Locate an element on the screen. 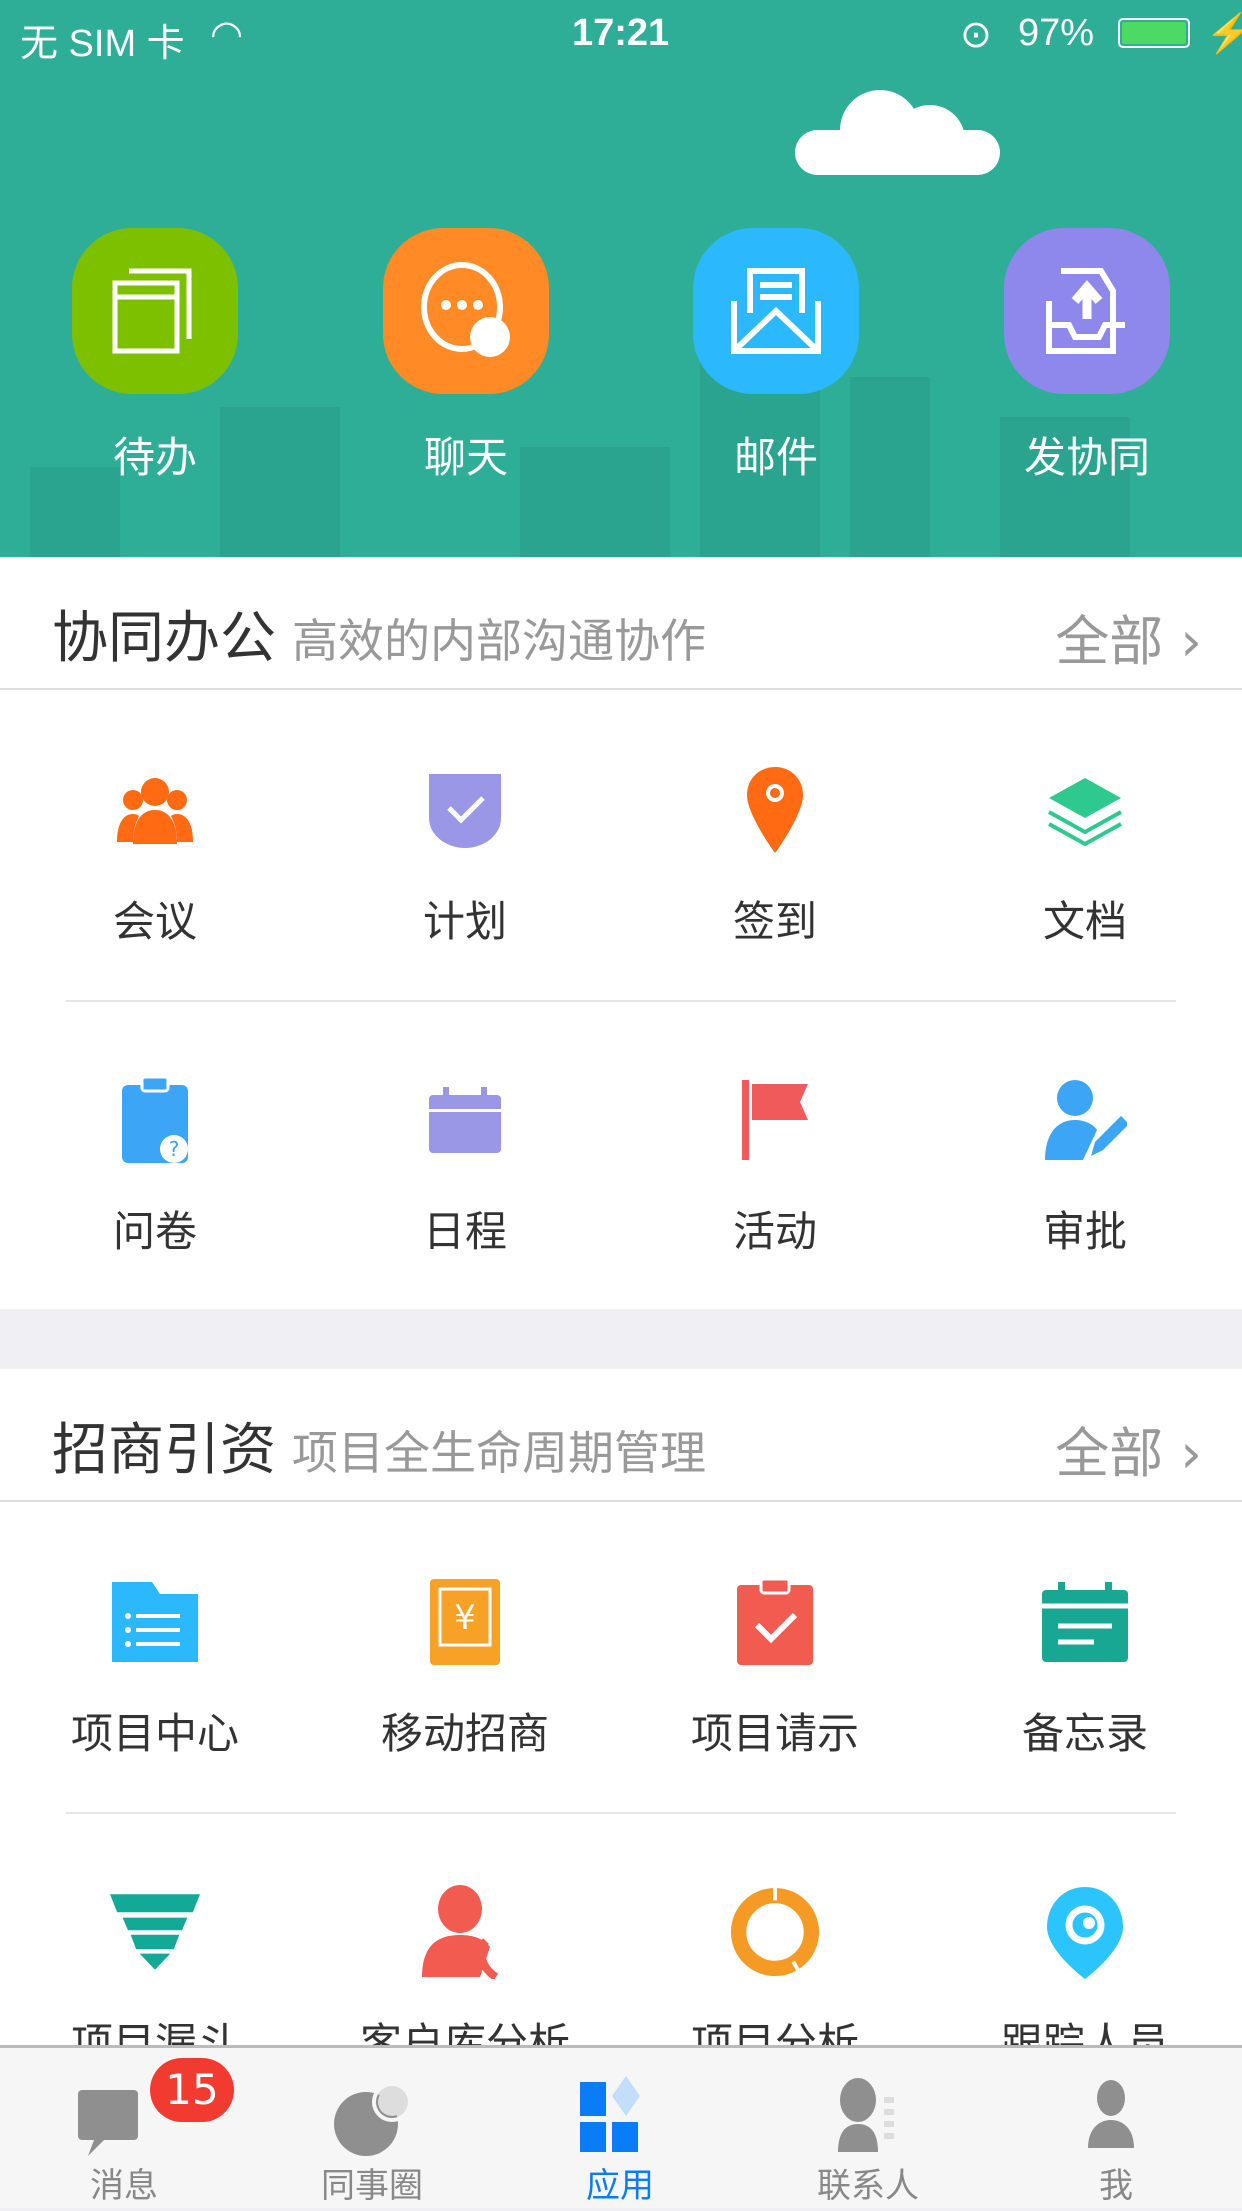 The image size is (1242, 2211). tab-colleague-circle: 同事圈 is located at coordinates (372, 2129).